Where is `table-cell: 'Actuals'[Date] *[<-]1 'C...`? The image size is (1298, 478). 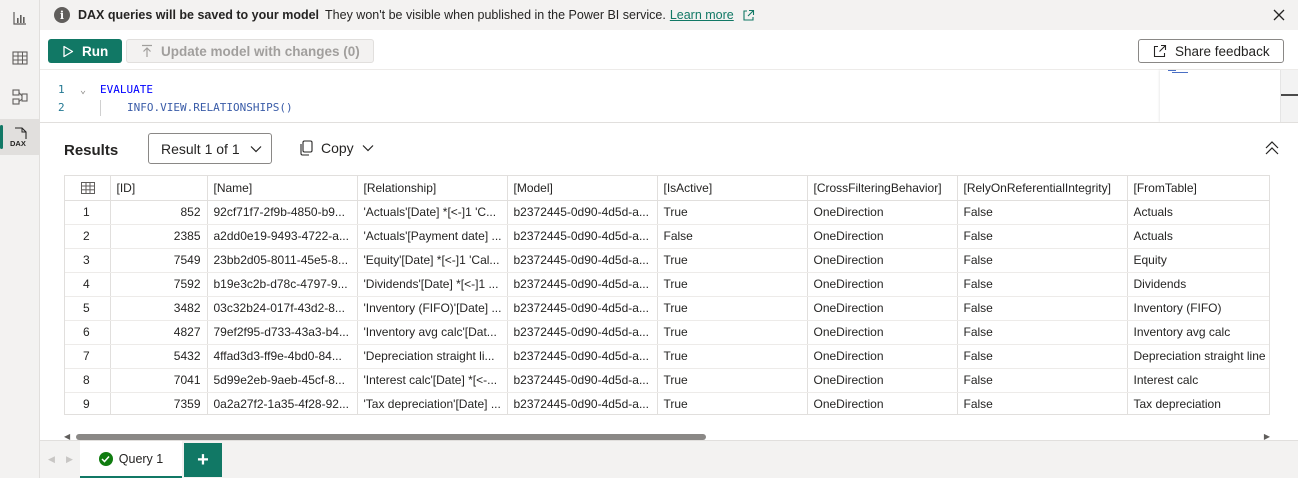 table-cell: 'Actuals'[Date] *[<-]1 'C... is located at coordinates (432, 212).